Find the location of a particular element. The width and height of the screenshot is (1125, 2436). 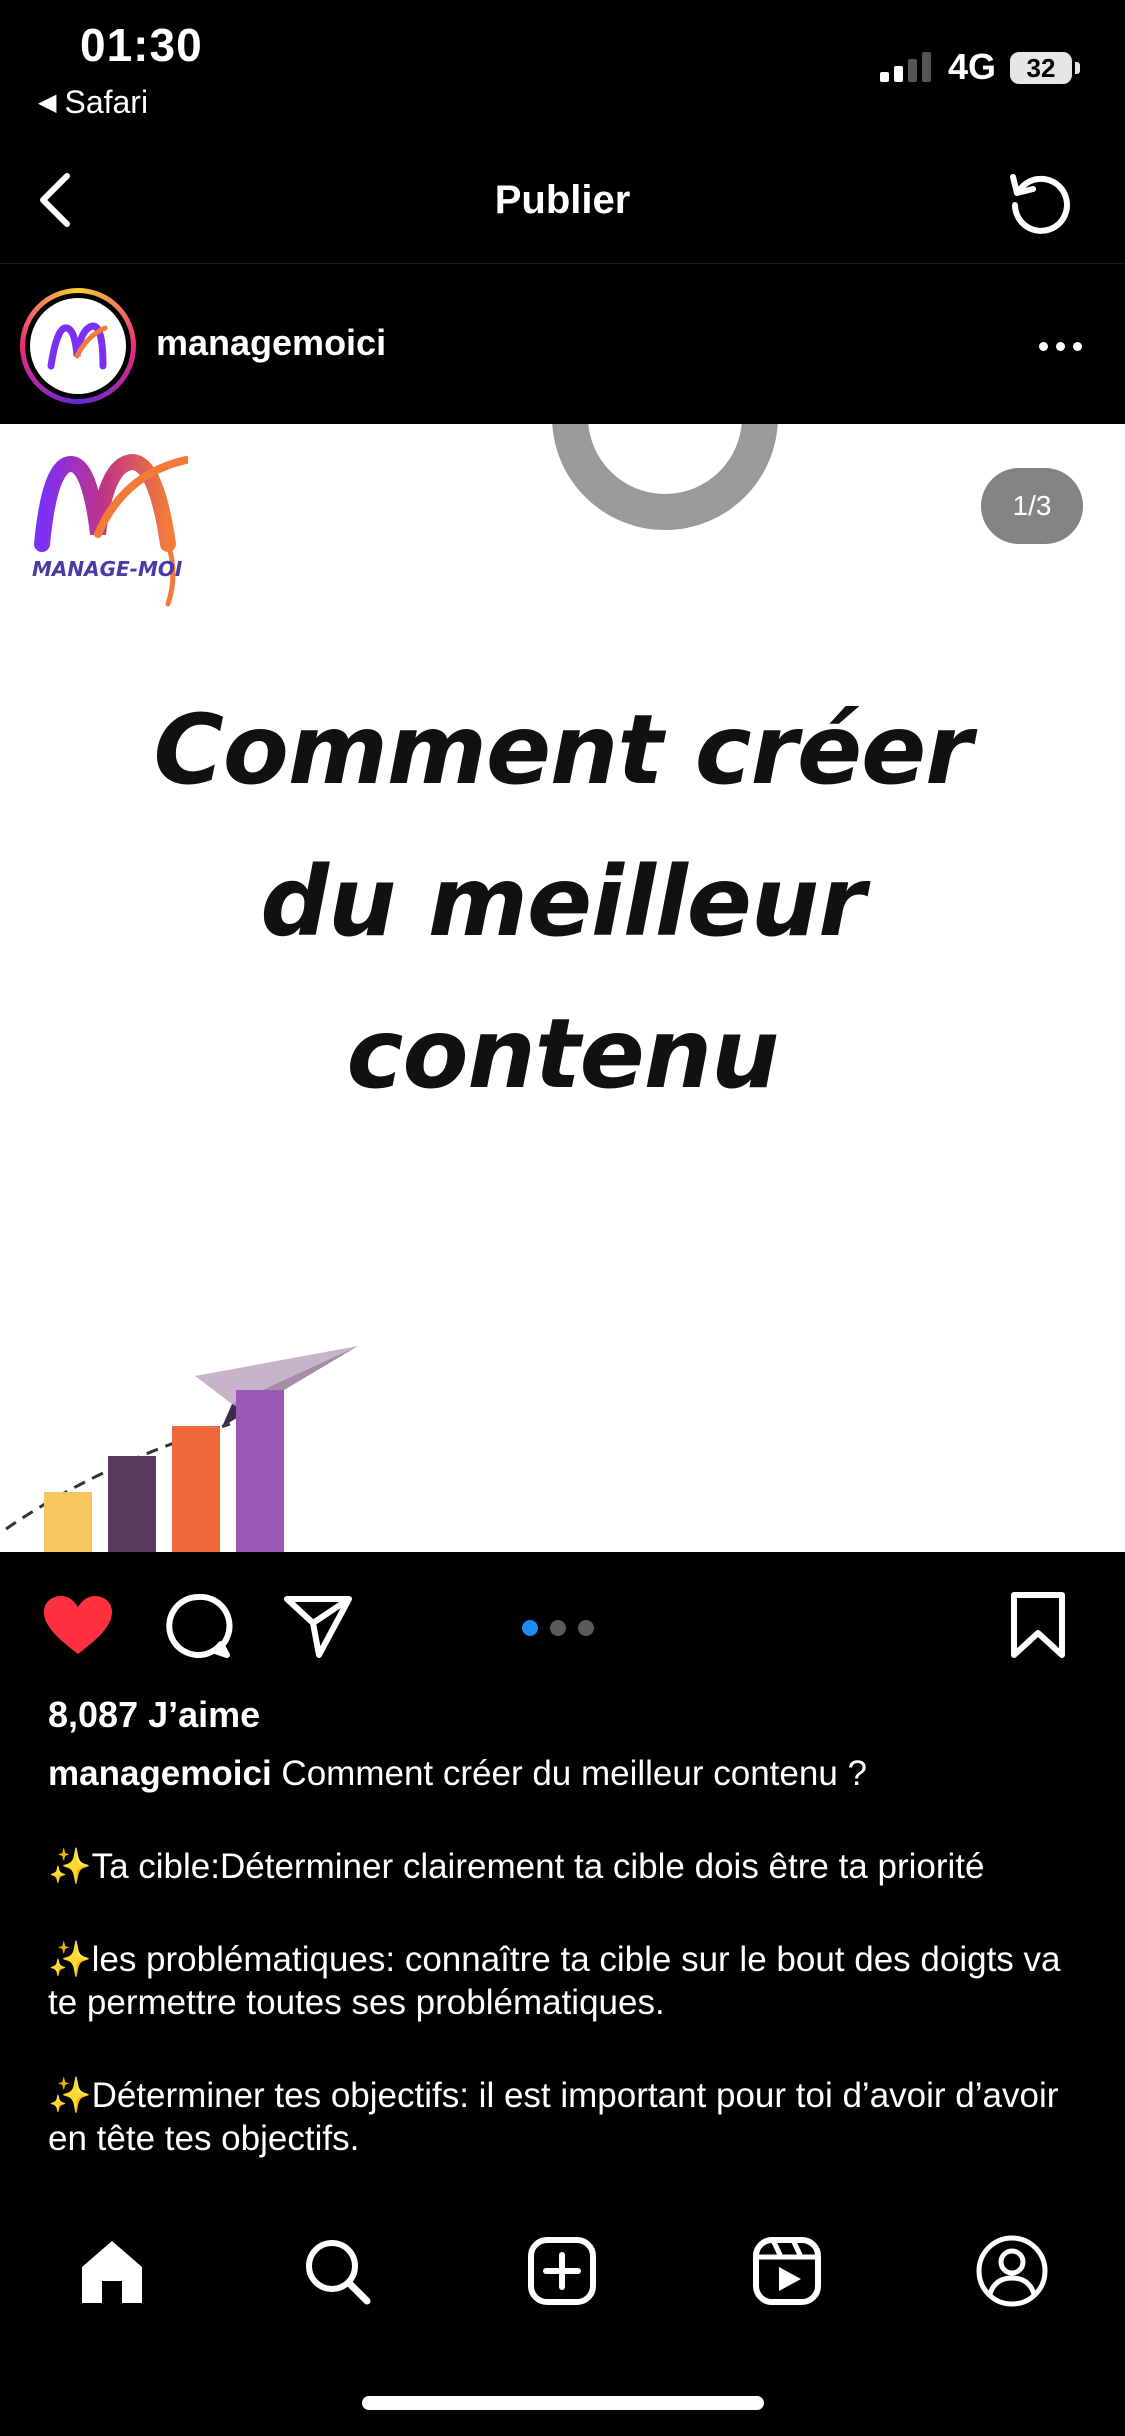

heart-icon is located at coordinates (78, 1626).